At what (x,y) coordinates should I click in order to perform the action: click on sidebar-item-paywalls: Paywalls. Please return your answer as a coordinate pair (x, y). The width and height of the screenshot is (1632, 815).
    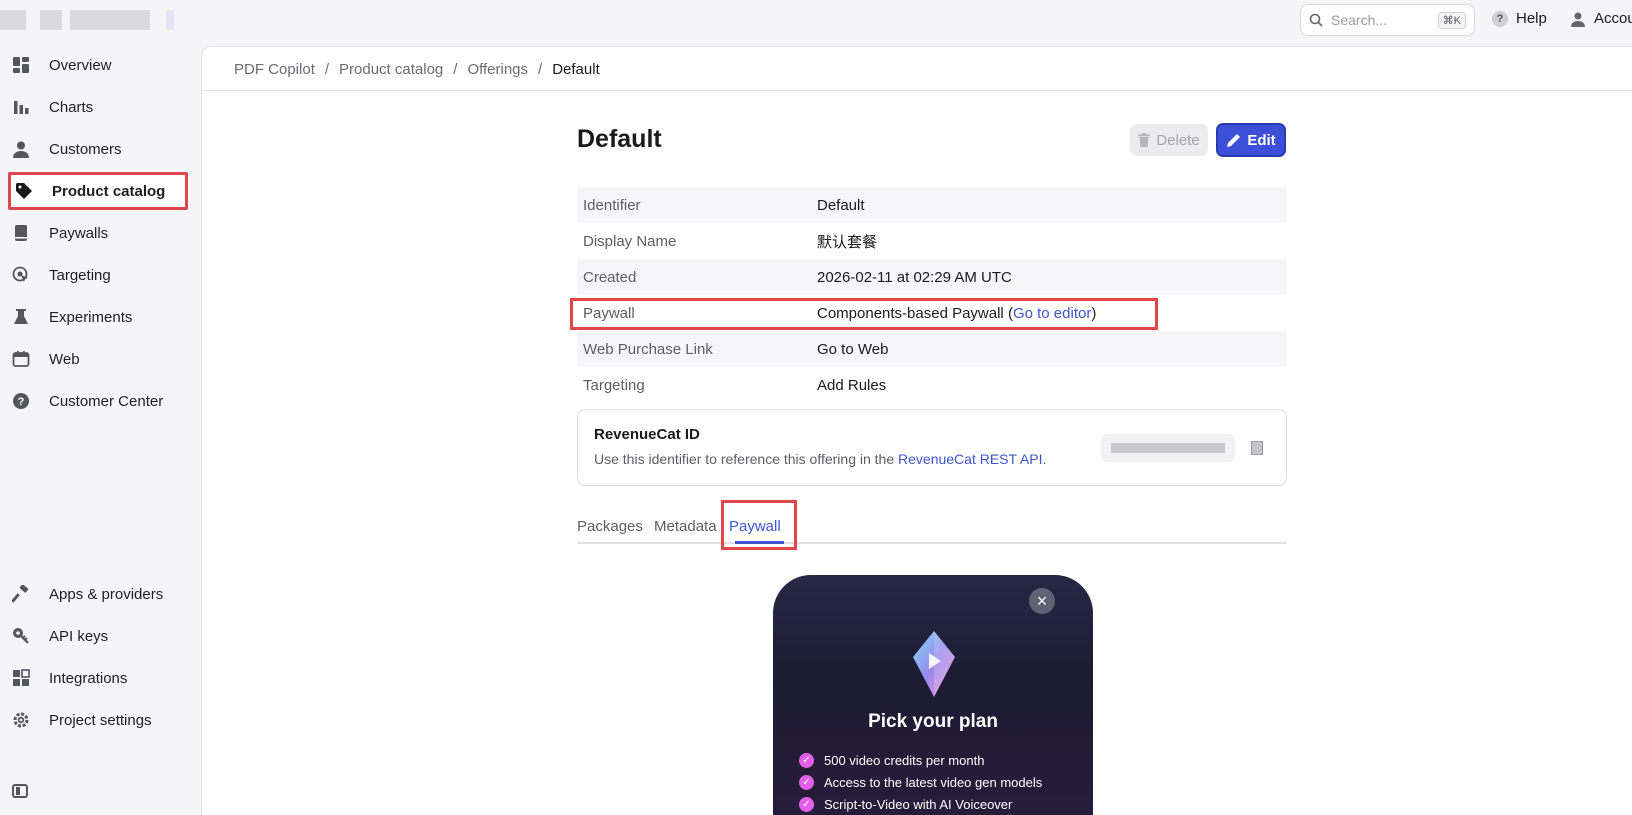
    Looking at the image, I should click on (98, 233).